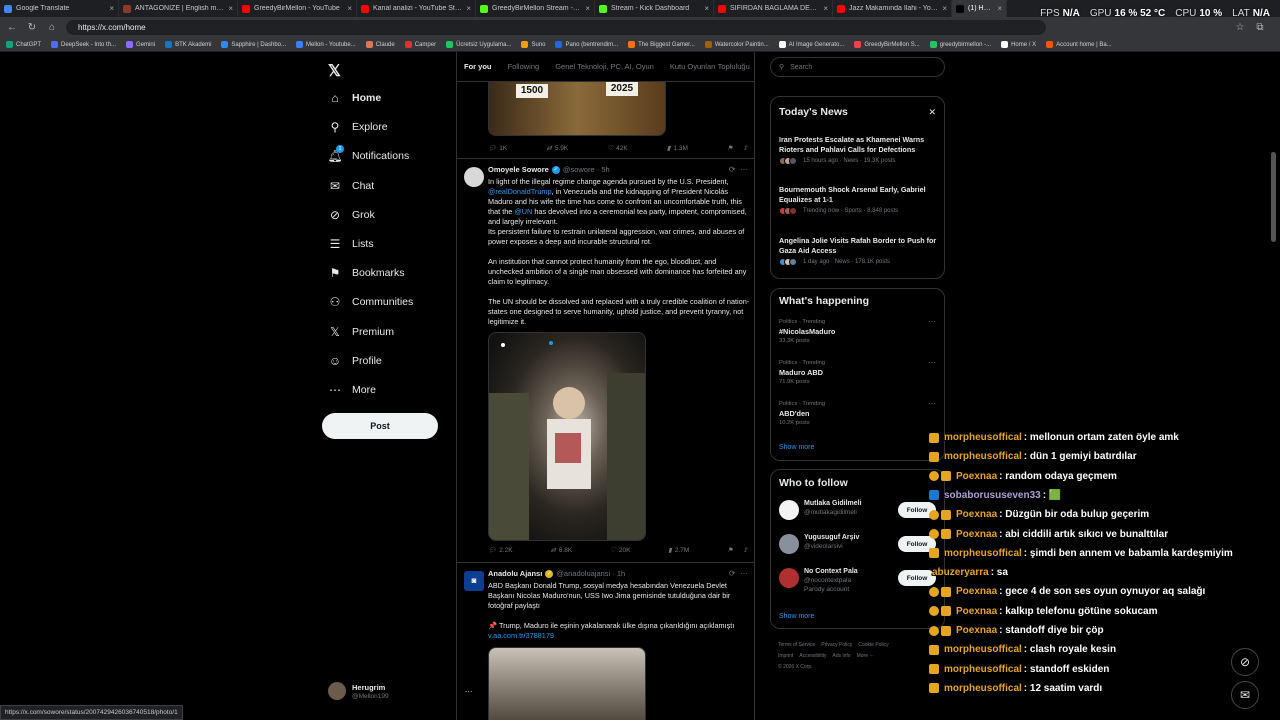 The width and height of the screenshot is (1280, 720). I want to click on chat-username: abuzeryarra, so click(960, 572).